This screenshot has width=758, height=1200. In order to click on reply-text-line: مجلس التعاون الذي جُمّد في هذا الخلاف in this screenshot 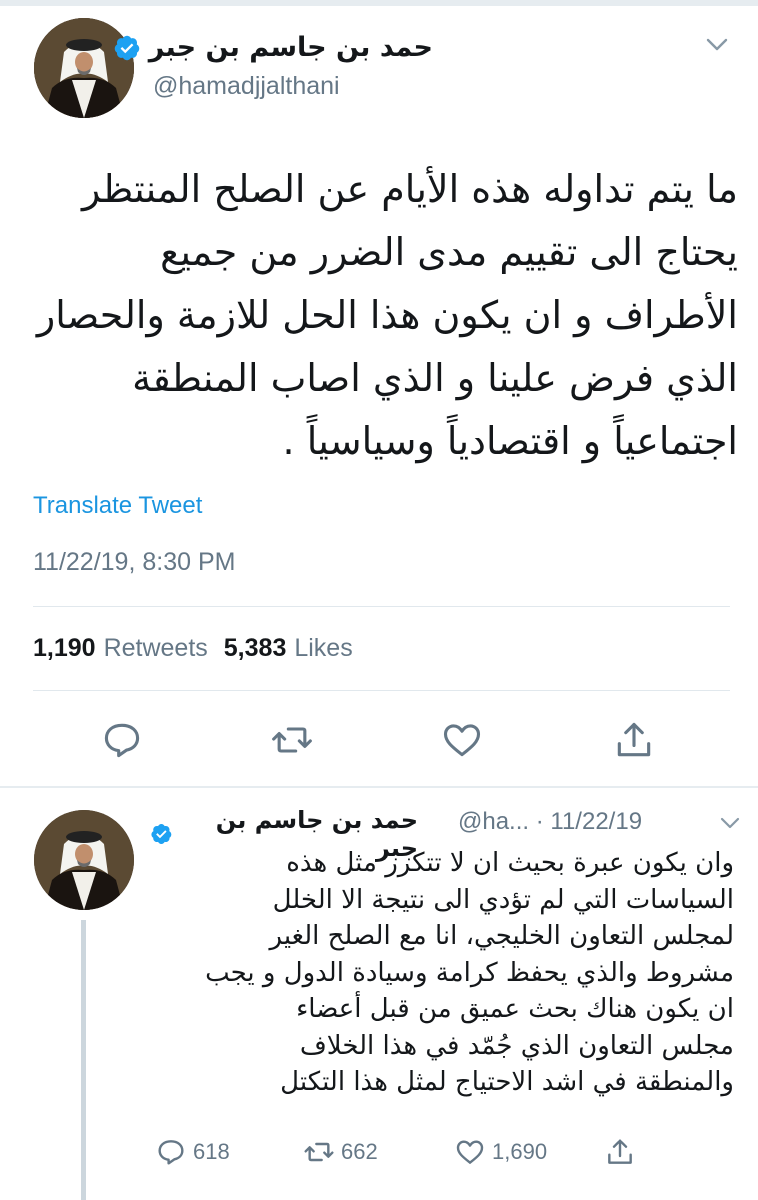, I will do `click(516, 1045)`.